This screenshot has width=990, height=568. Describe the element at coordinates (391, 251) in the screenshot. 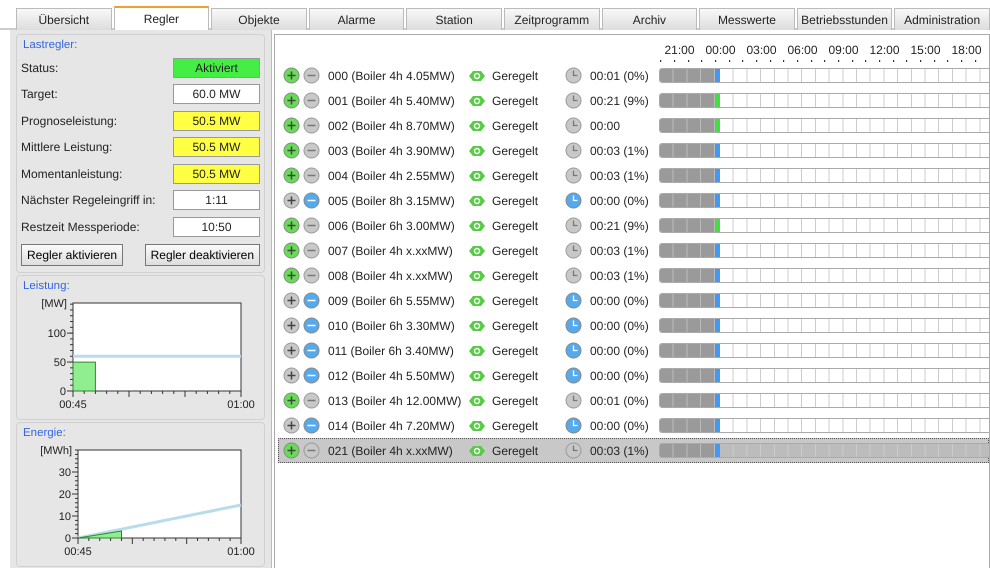

I see `object-label: 007 (Boiler 4h x.xxMW)` at that location.